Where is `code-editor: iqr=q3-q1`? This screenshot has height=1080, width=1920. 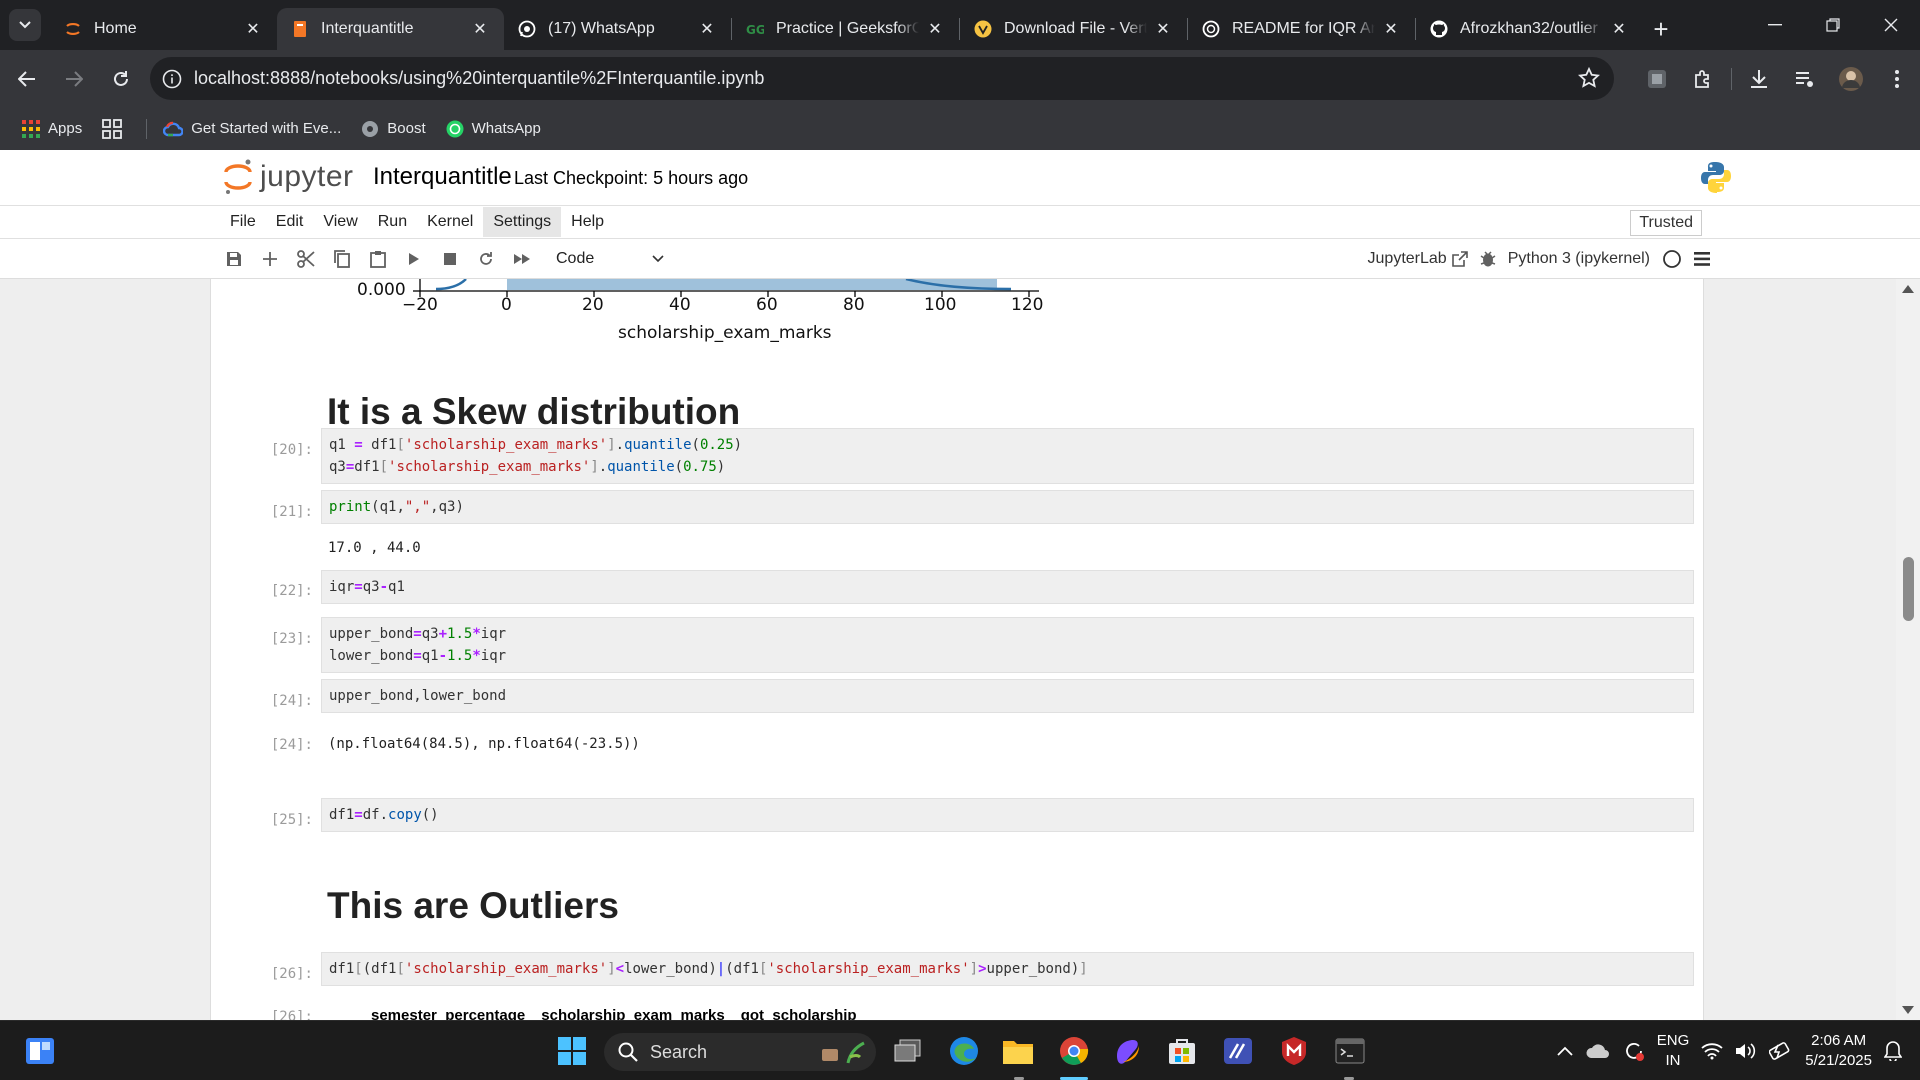
code-editor: iqr=q3-q1 is located at coordinates (1007, 587).